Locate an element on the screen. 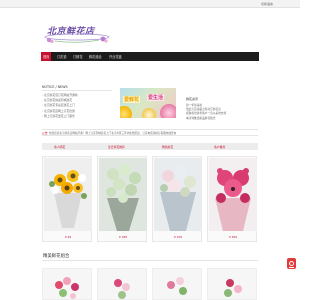  product-card: ¥ 99 is located at coordinates (67, 199).